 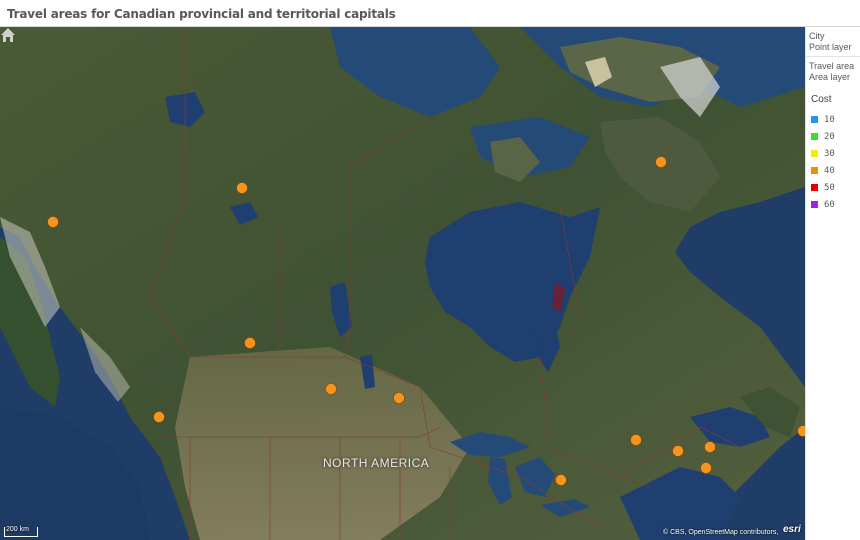 I want to click on legend-value: 60, so click(x=829, y=204).